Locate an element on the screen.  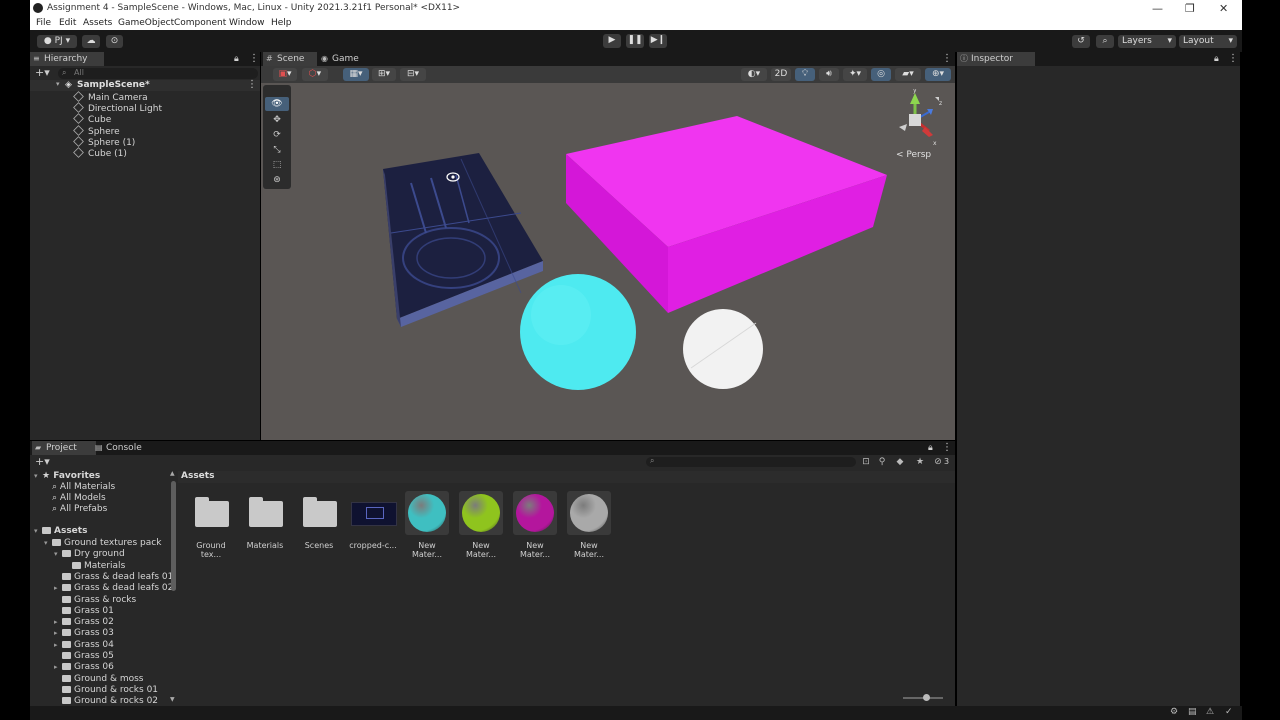
favorite-item: ⌕ All Models is located at coordinates (79, 498).